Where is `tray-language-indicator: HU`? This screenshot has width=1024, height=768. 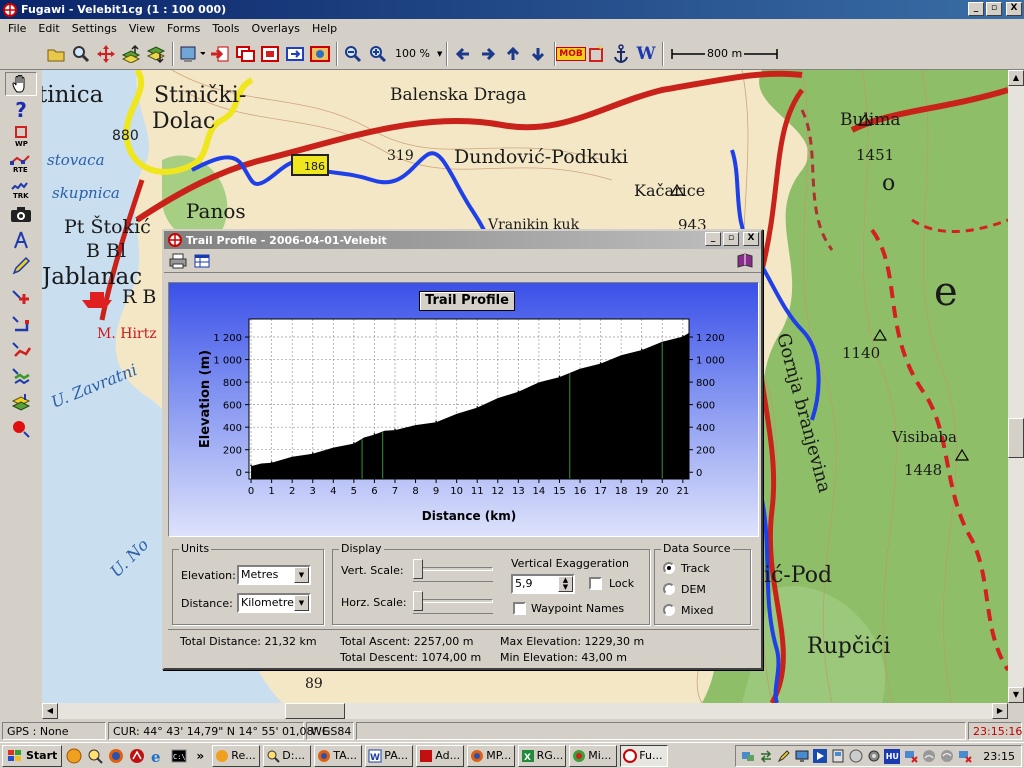 tray-language-indicator: HU is located at coordinates (892, 756).